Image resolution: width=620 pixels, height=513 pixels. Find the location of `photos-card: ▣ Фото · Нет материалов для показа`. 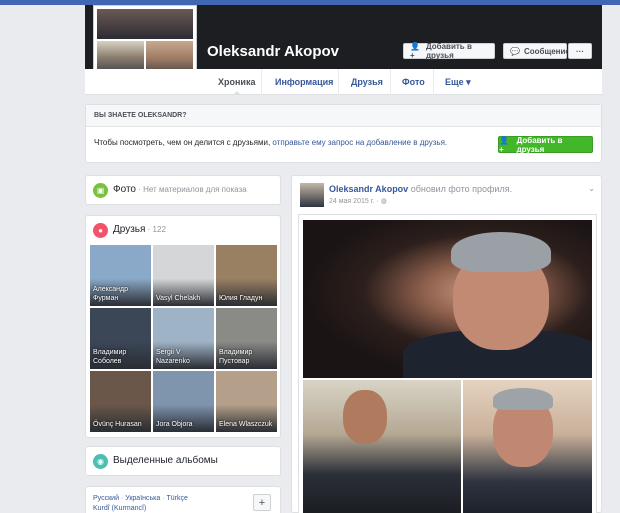

photos-card: ▣ Фото · Нет материалов для показа is located at coordinates (183, 190).